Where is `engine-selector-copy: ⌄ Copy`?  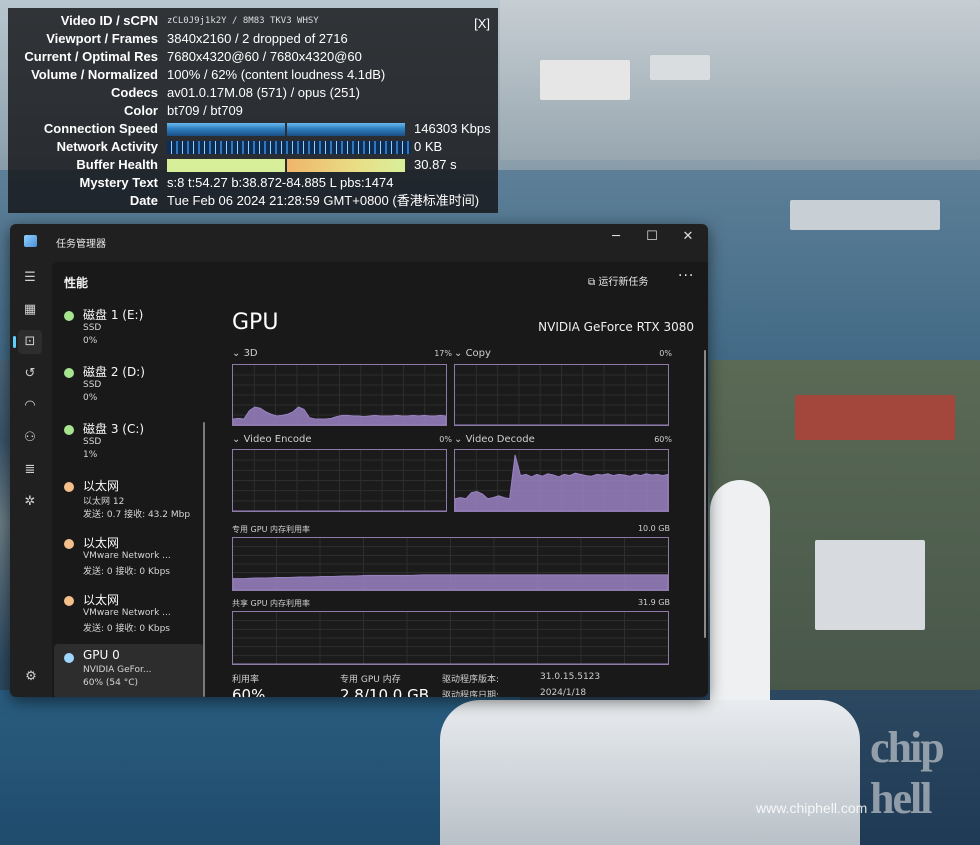 engine-selector-copy: ⌄ Copy is located at coordinates (472, 353).